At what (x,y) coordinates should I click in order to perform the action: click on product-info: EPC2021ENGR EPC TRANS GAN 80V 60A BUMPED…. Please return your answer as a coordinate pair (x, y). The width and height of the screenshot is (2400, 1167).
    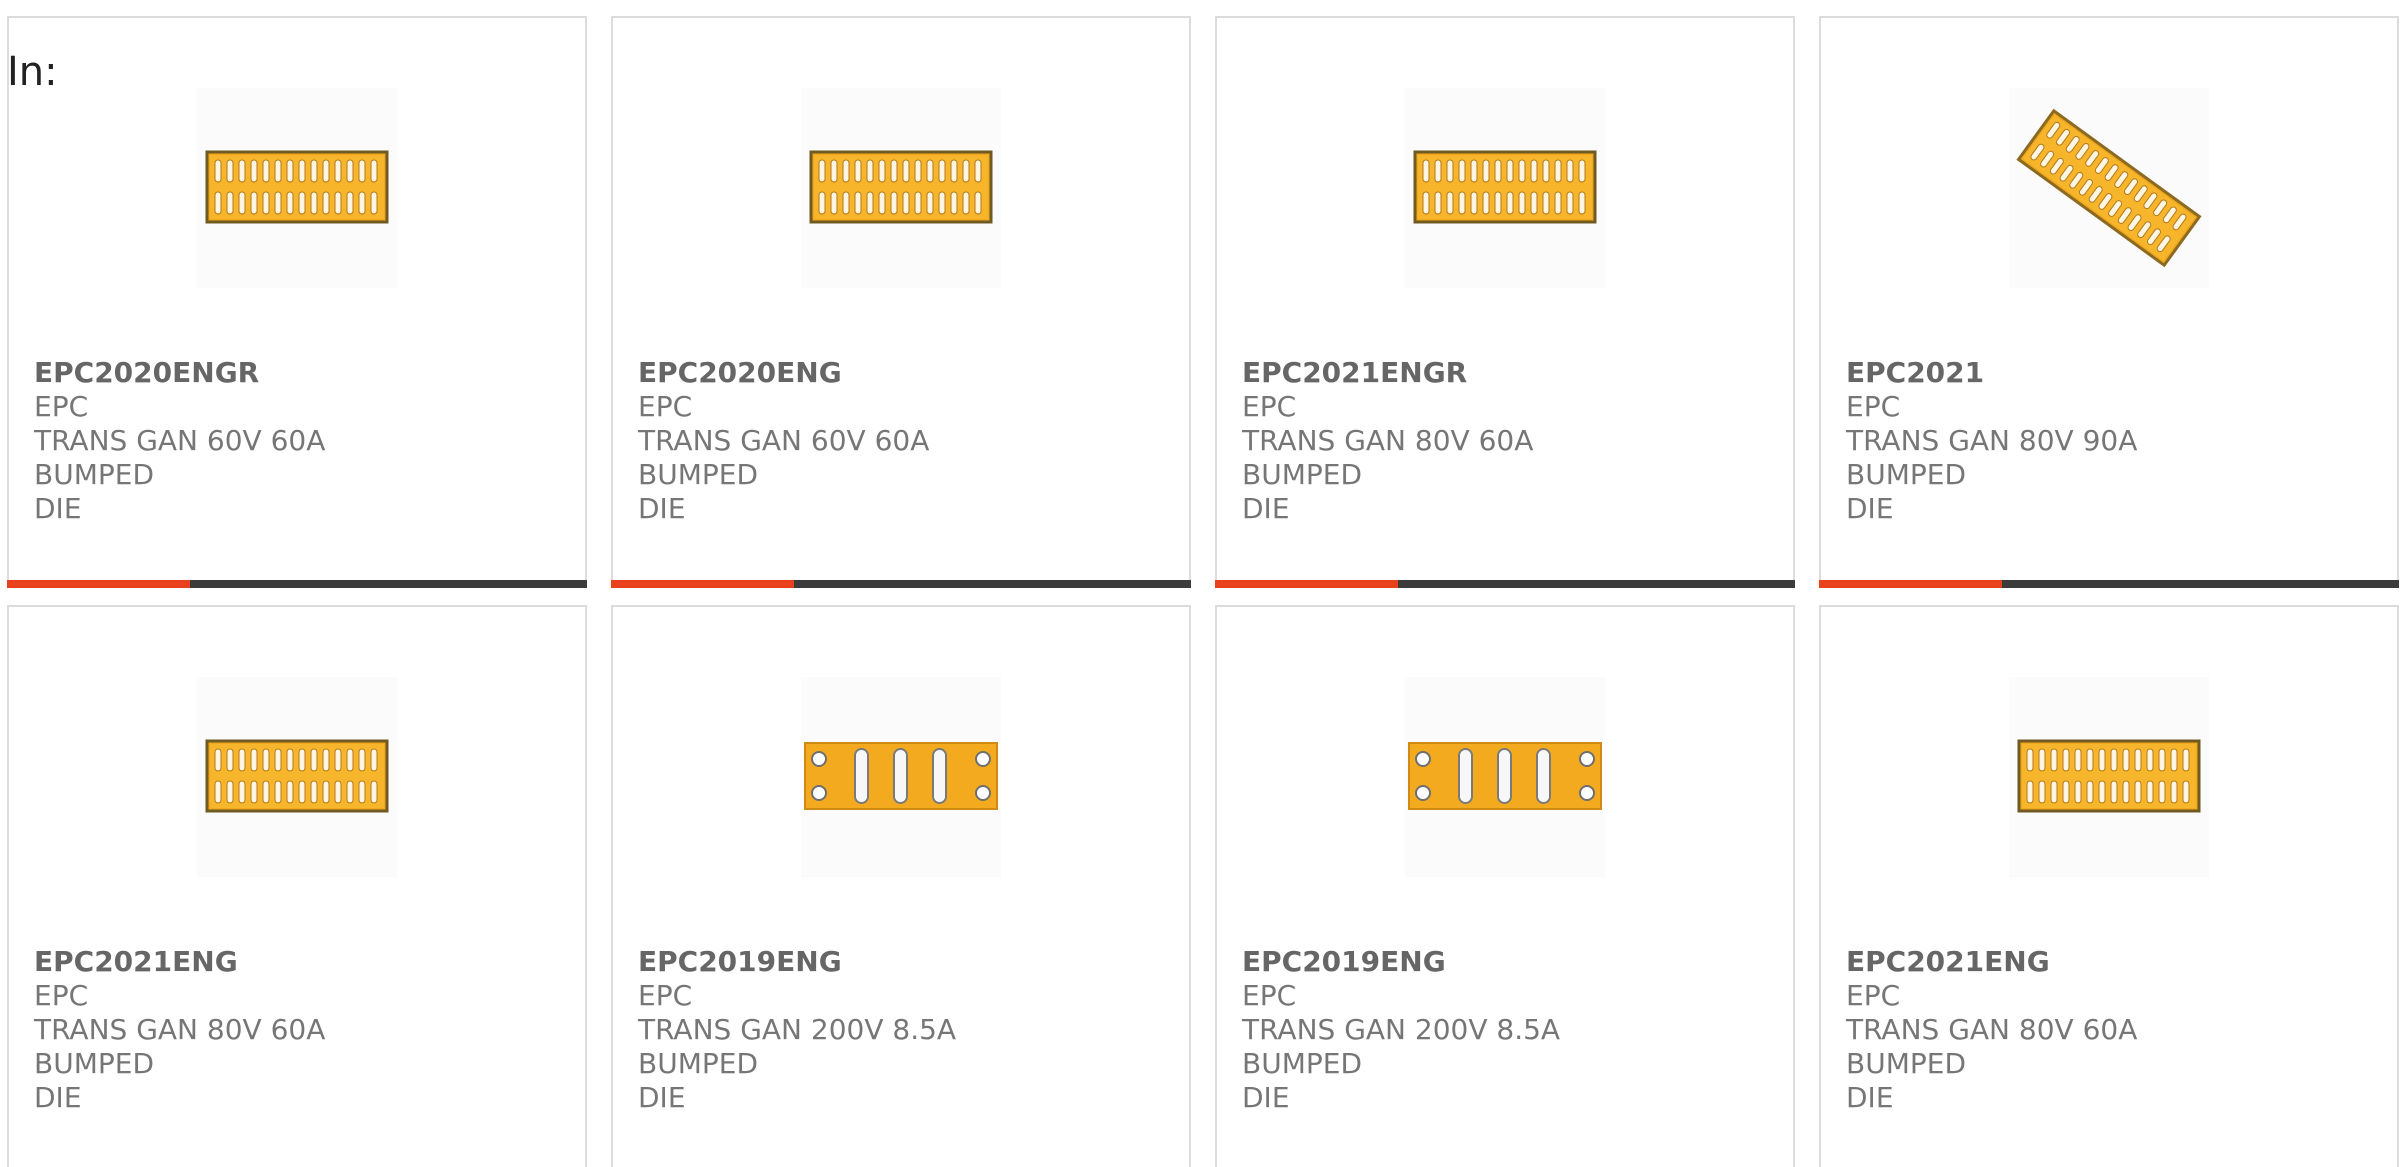
    Looking at the image, I should click on (1452, 441).